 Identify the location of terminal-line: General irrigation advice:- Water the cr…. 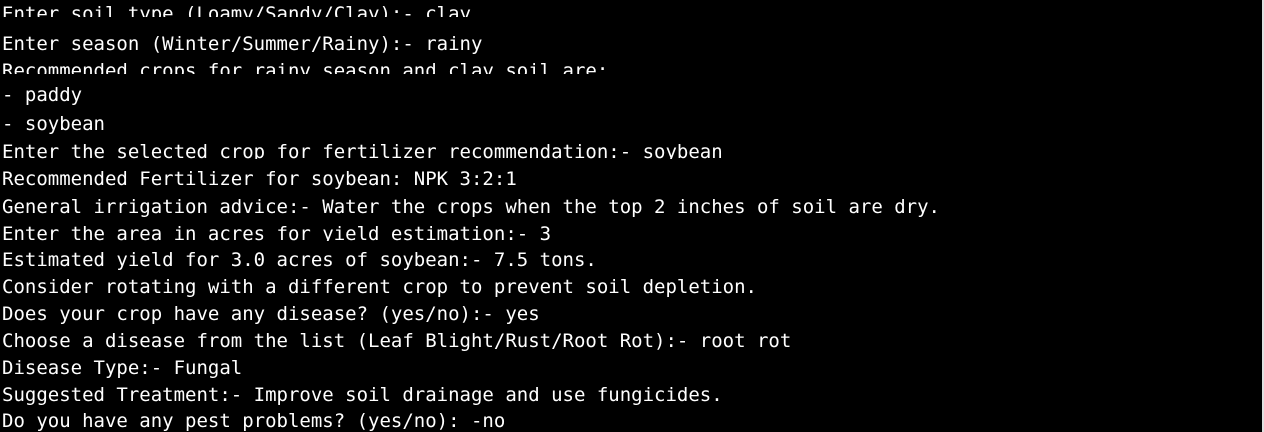
(471, 207).